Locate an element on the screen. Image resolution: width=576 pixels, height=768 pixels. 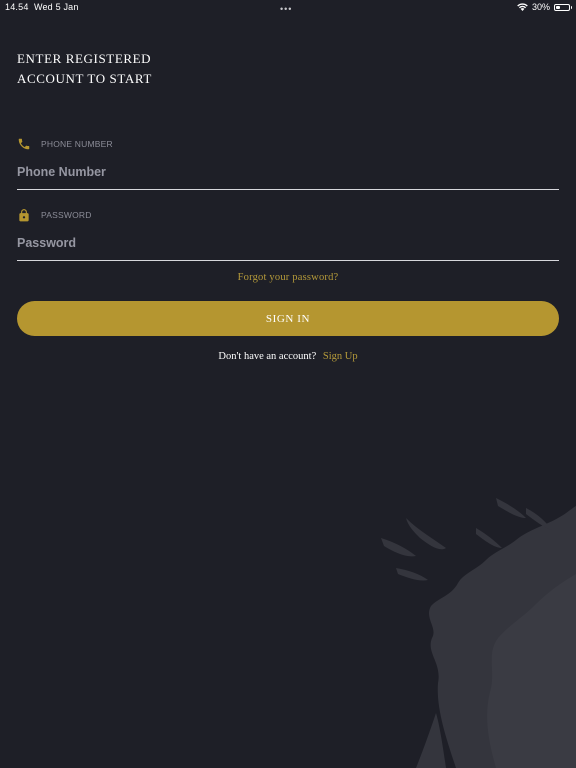
password-underline is located at coordinates (288, 260).